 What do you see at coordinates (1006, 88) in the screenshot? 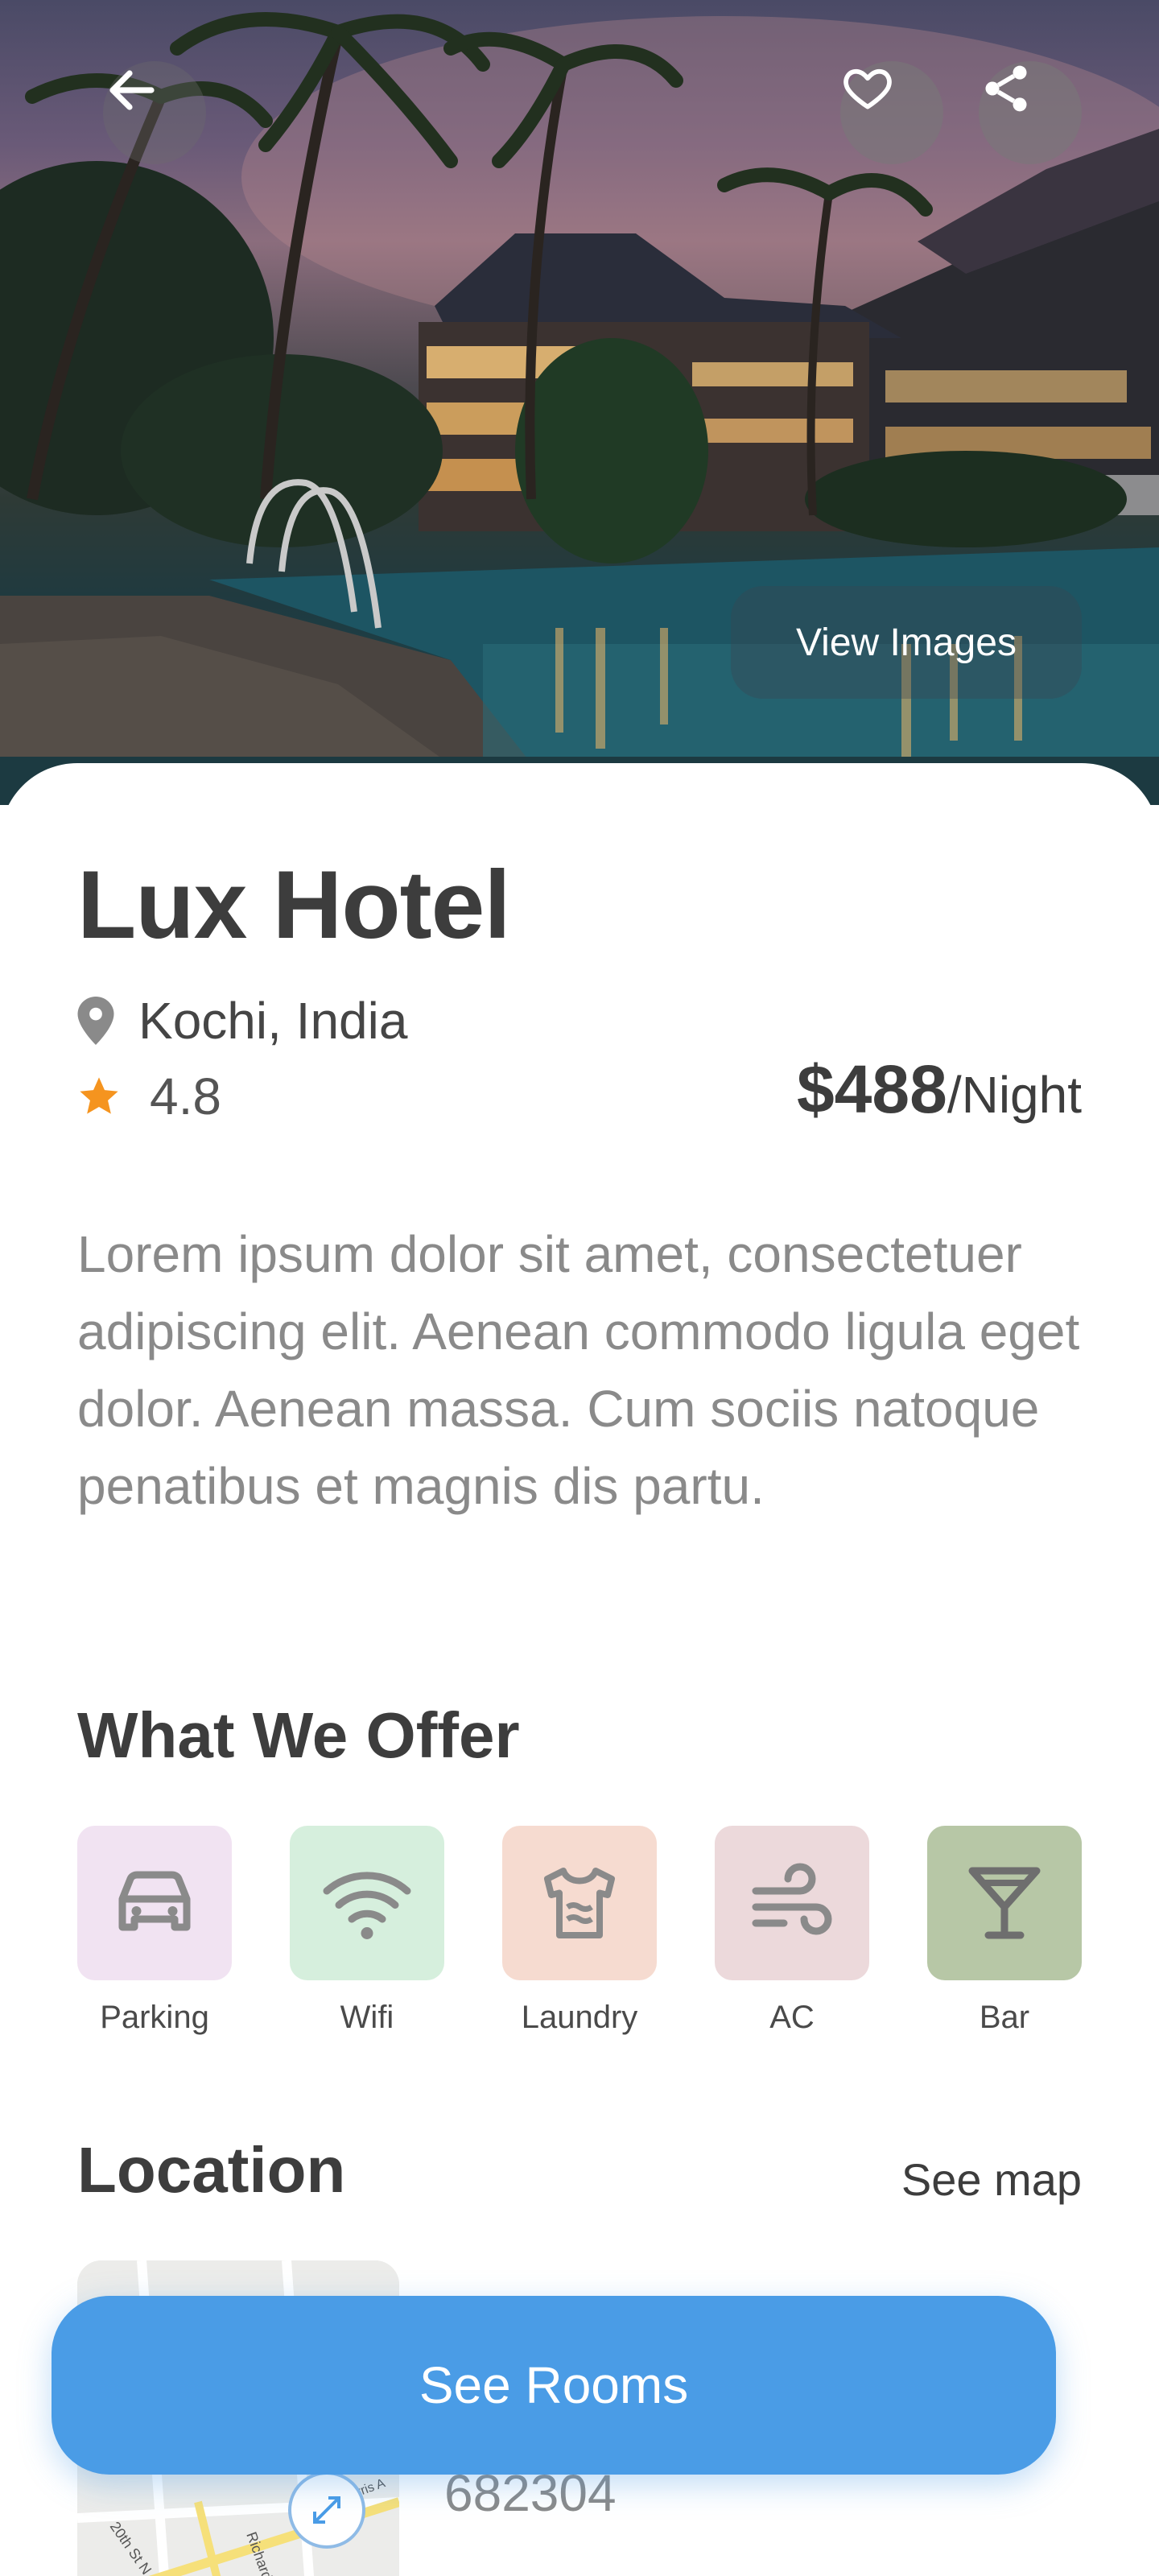
I see `share-icon` at bounding box center [1006, 88].